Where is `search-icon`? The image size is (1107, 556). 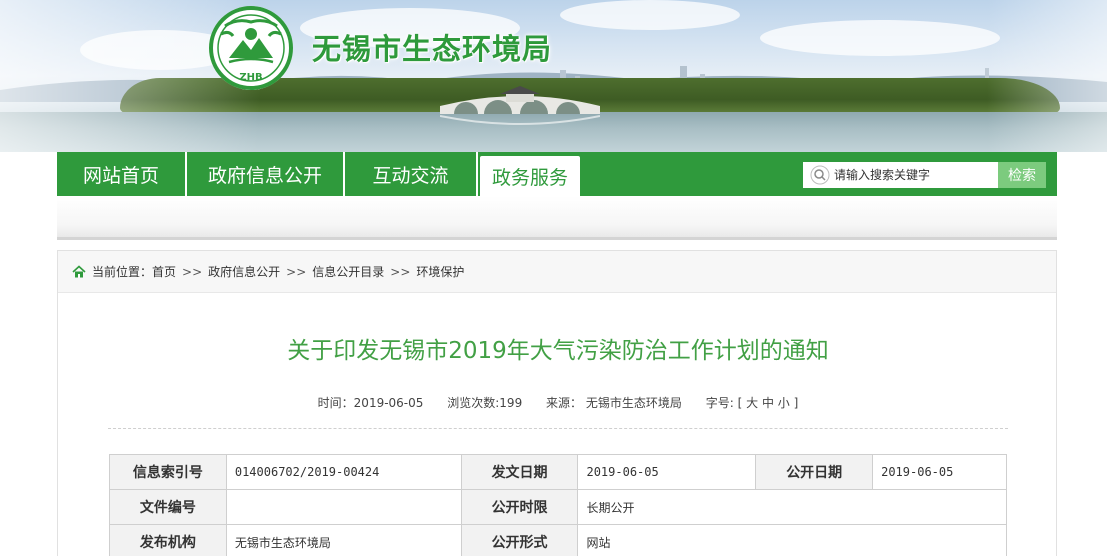
search-icon is located at coordinates (820, 175).